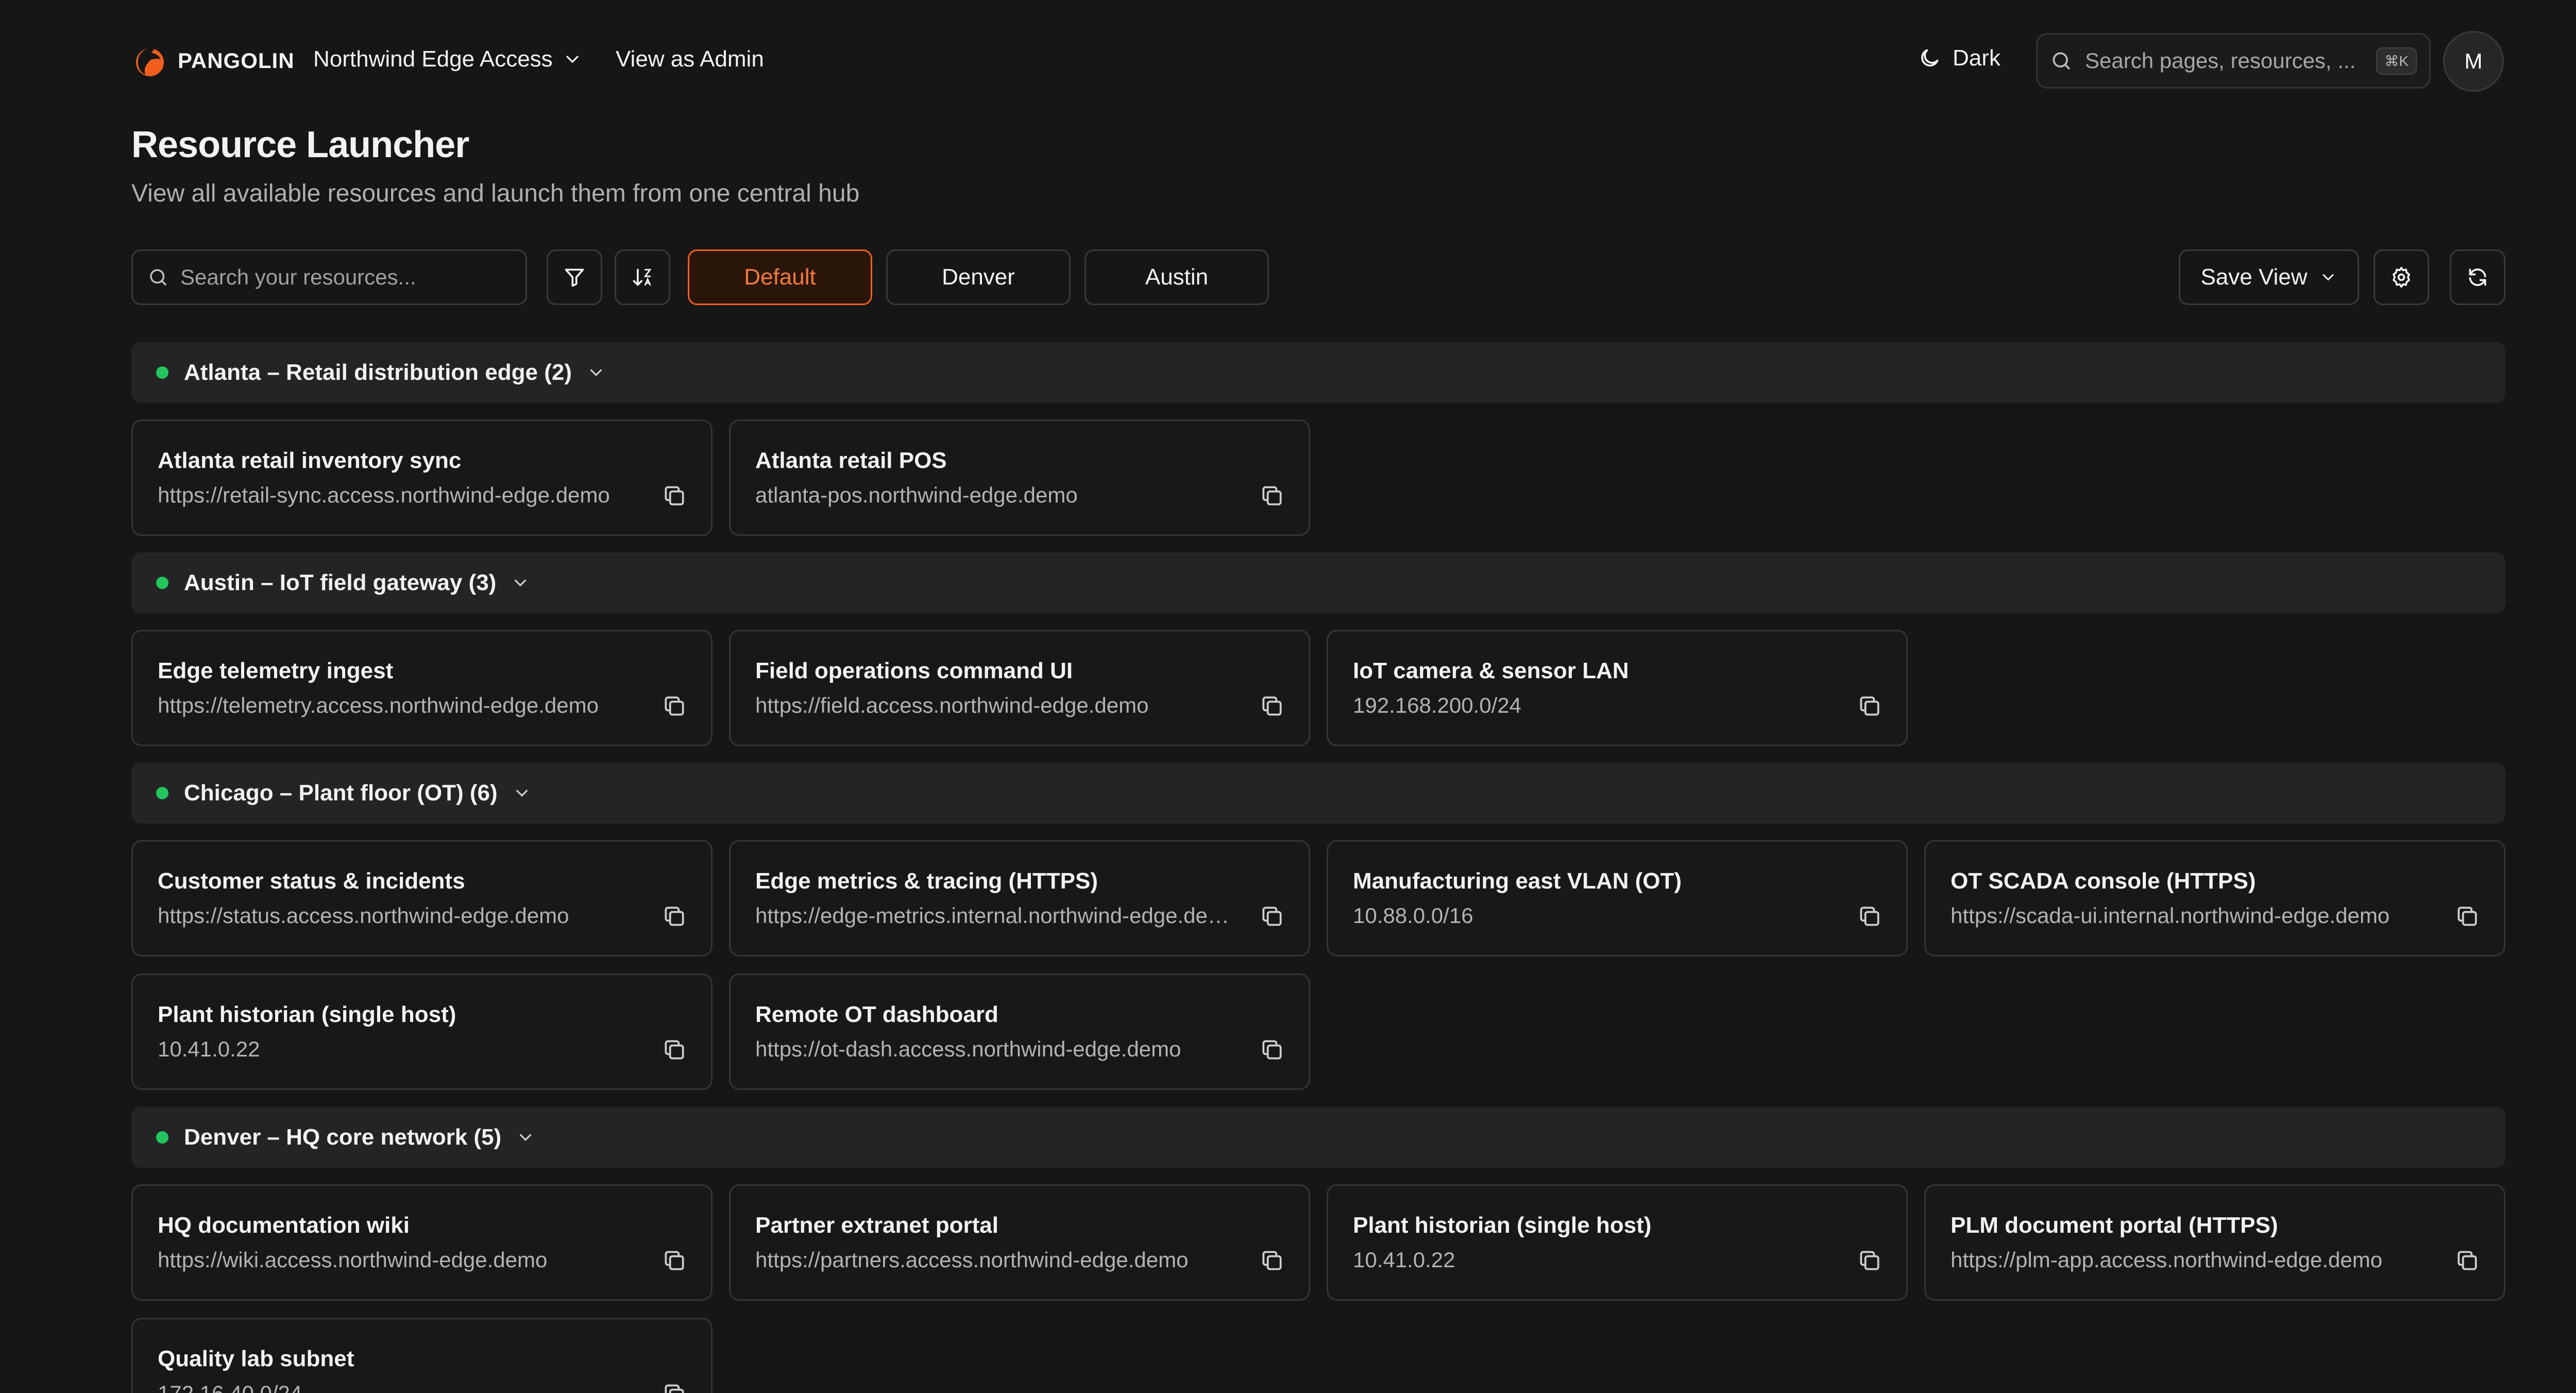 This screenshot has width=2576, height=1393. What do you see at coordinates (1413, 916) in the screenshot?
I see `resource-address: 10.88.0.0/16` at bounding box center [1413, 916].